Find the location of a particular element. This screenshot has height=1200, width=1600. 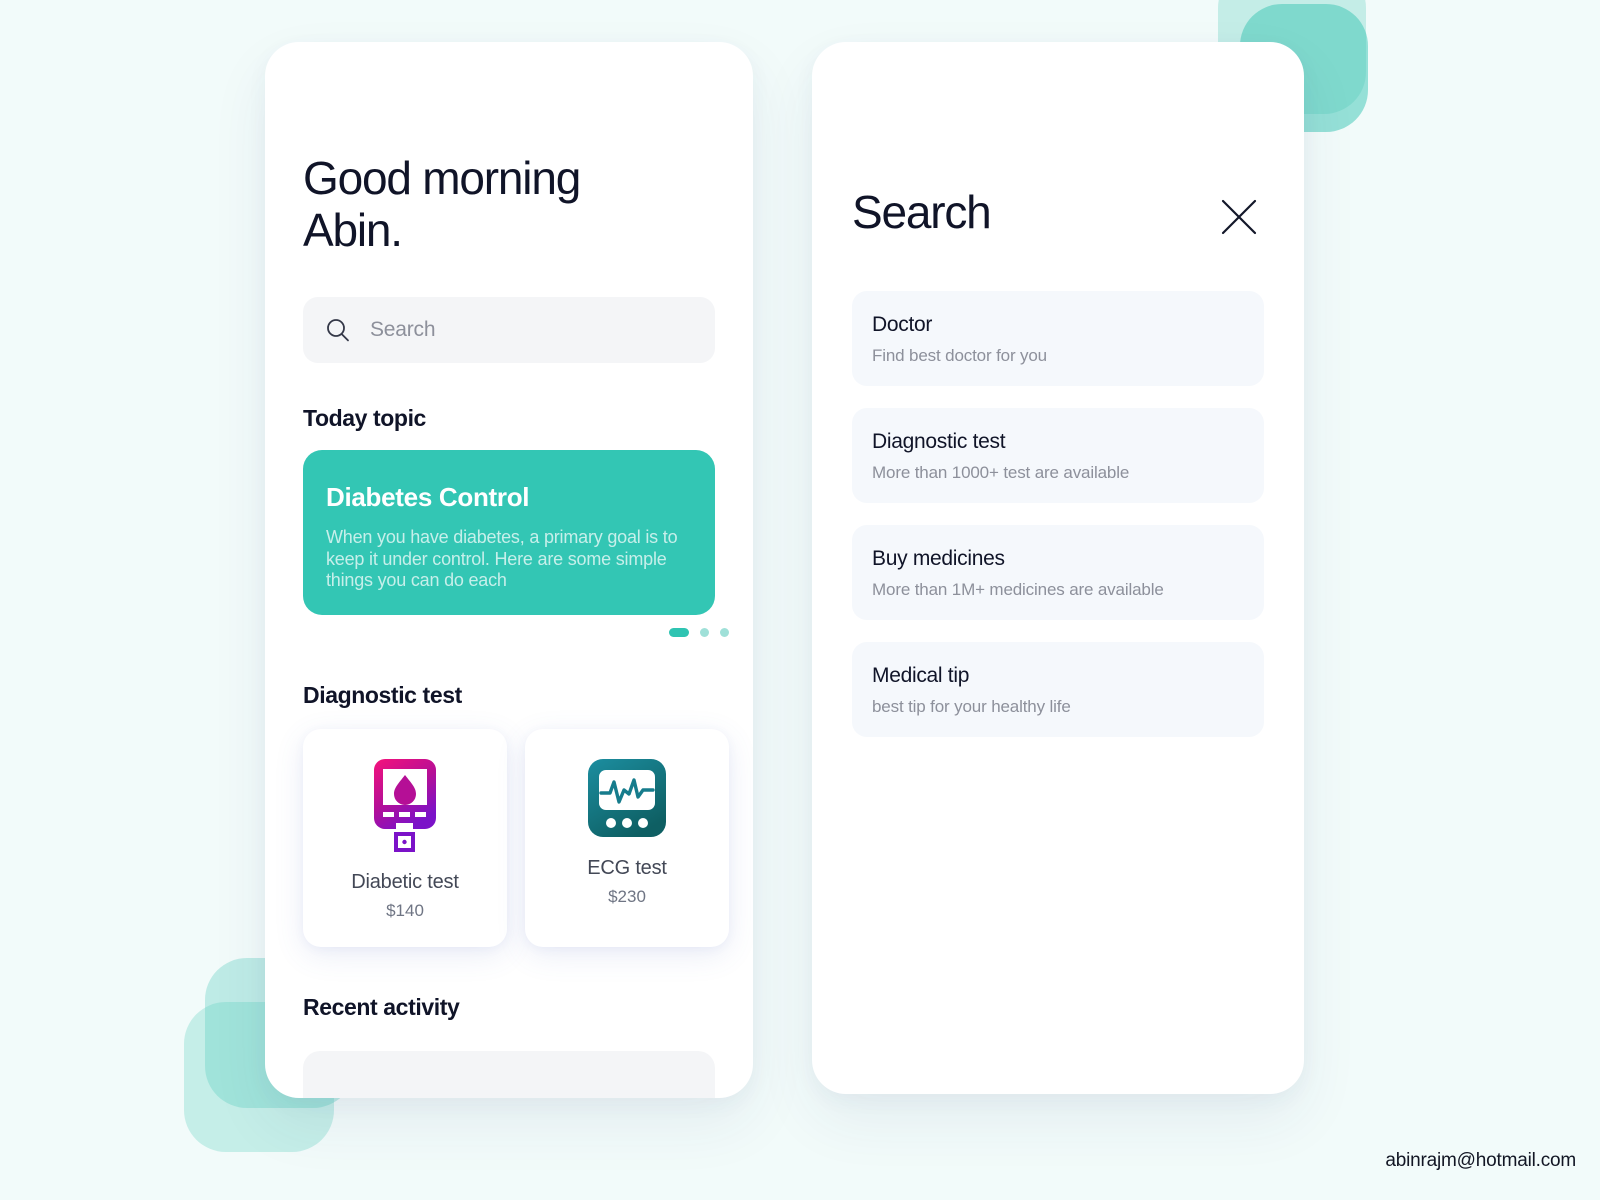

close-icon is located at coordinates (1239, 217).